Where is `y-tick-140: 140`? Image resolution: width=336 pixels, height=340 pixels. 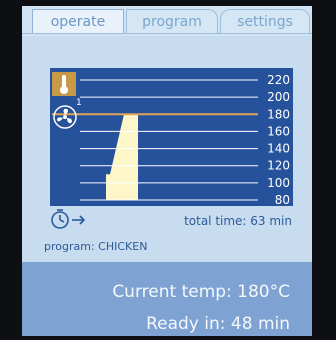 y-tick-140: 140 is located at coordinates (278, 149).